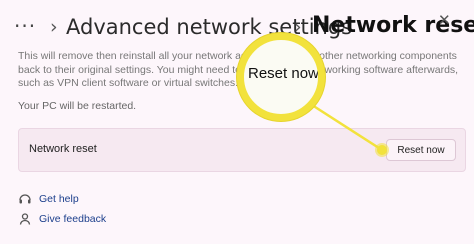 The width and height of the screenshot is (474, 244). What do you see at coordinates (25, 219) in the screenshot?
I see `feedback-icon` at bounding box center [25, 219].